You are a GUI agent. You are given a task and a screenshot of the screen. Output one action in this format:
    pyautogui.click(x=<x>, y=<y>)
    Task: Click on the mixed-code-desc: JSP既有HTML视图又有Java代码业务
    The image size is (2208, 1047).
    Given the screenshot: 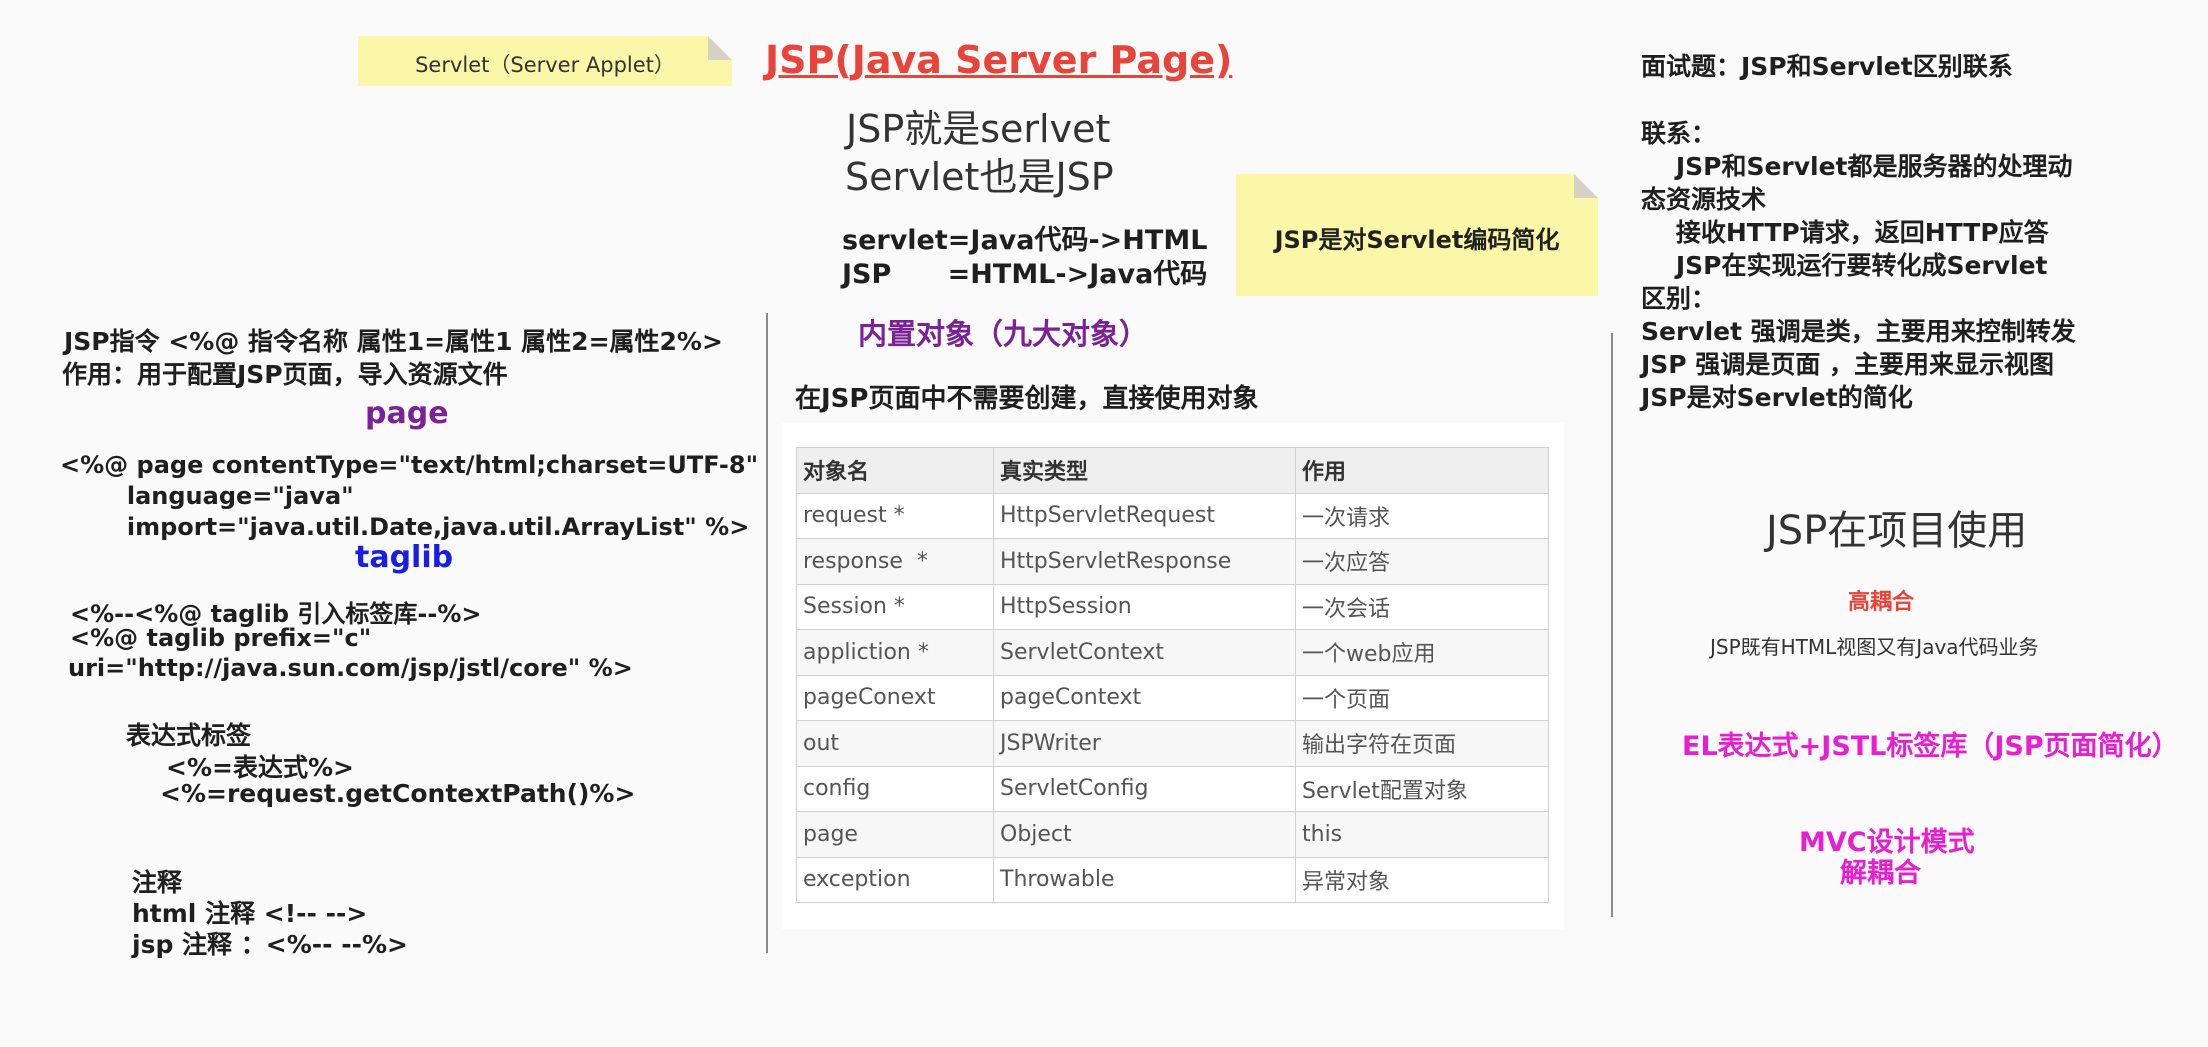 What is the action you would take?
    pyautogui.click(x=1874, y=647)
    